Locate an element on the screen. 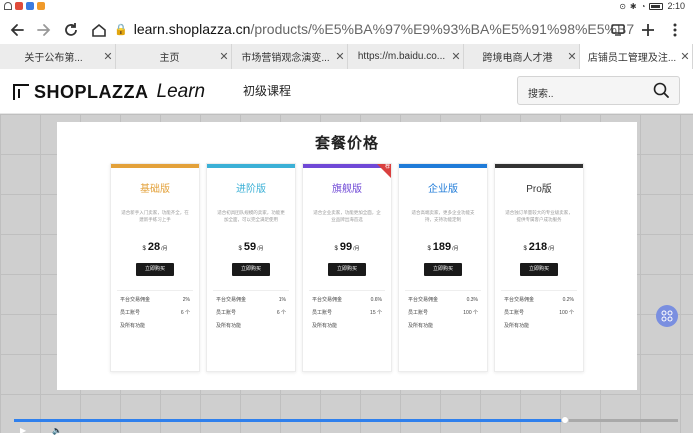  status-time: 2:10 is located at coordinates (676, 6).